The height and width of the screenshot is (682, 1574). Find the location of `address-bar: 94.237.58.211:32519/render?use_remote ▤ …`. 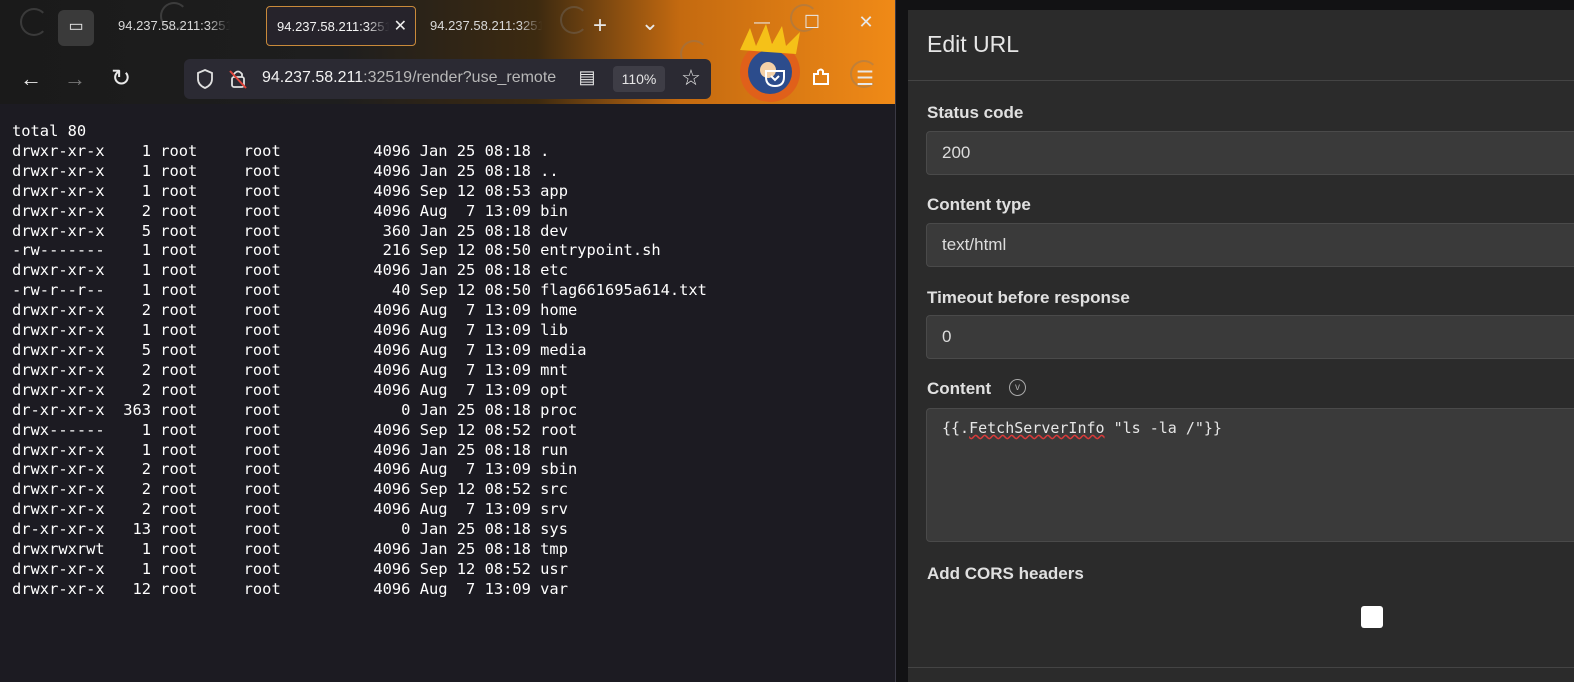

address-bar: 94.237.58.211:32519/render?use_remote ▤ … is located at coordinates (447, 79).